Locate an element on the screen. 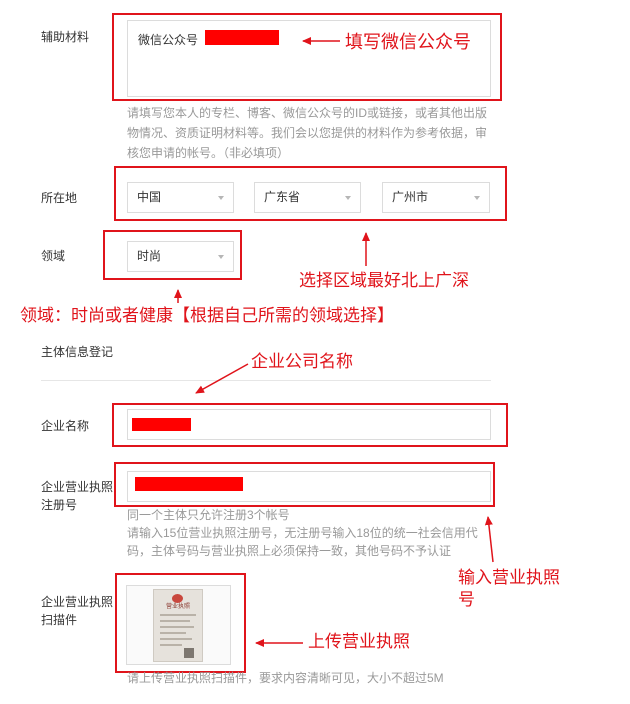  arrow-to-company-name is located at coordinates (222, 378).